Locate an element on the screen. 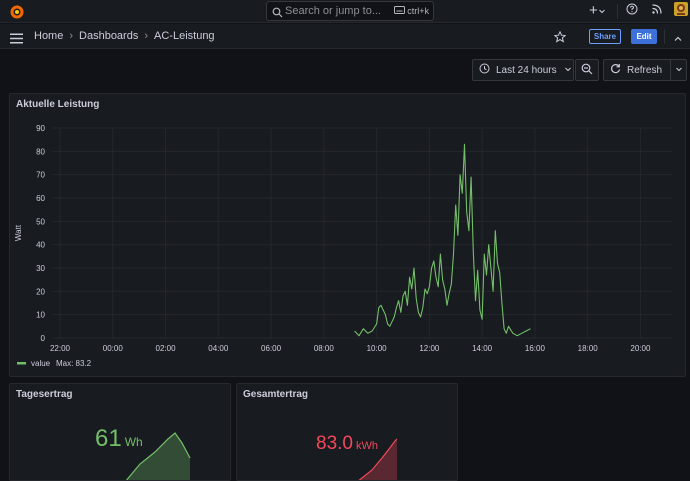  panel-tagesertrag: Tagesertrag 61 Wh is located at coordinates (120, 432).